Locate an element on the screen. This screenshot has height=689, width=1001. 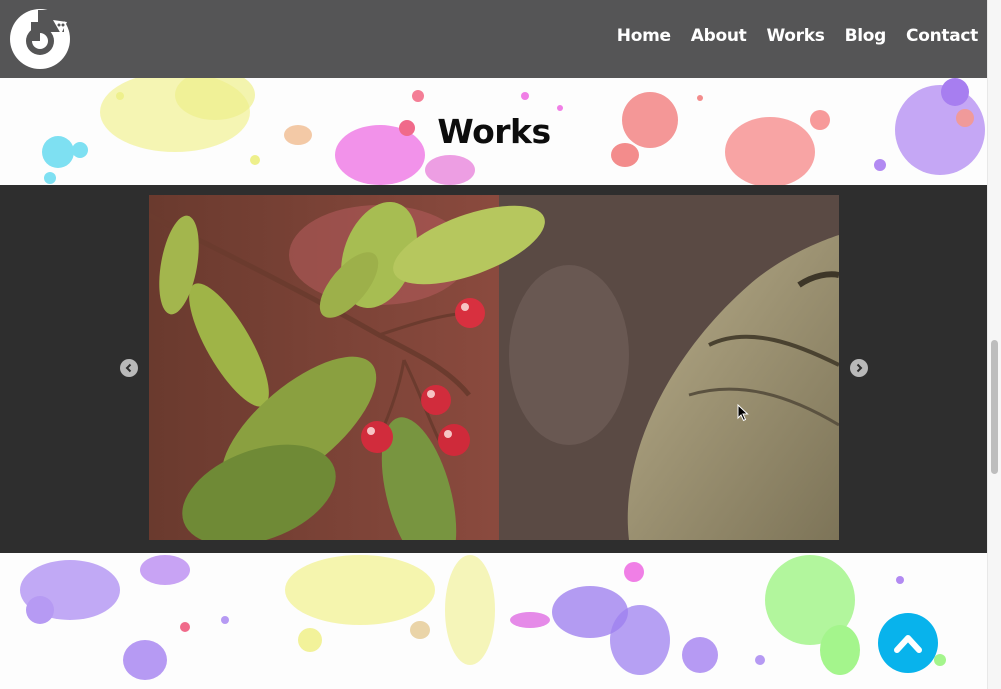
carousel-prev-button is located at coordinates (129, 368).